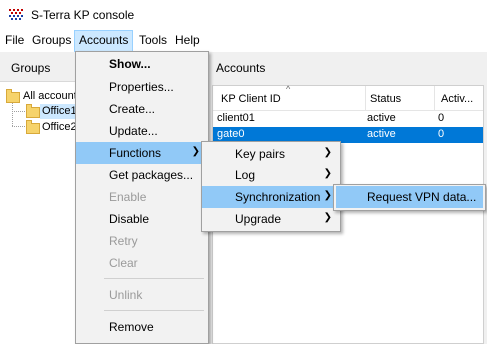 Image resolution: width=487 pixels, height=344 pixels. I want to click on tree-item-office2: Office2, so click(59, 127).